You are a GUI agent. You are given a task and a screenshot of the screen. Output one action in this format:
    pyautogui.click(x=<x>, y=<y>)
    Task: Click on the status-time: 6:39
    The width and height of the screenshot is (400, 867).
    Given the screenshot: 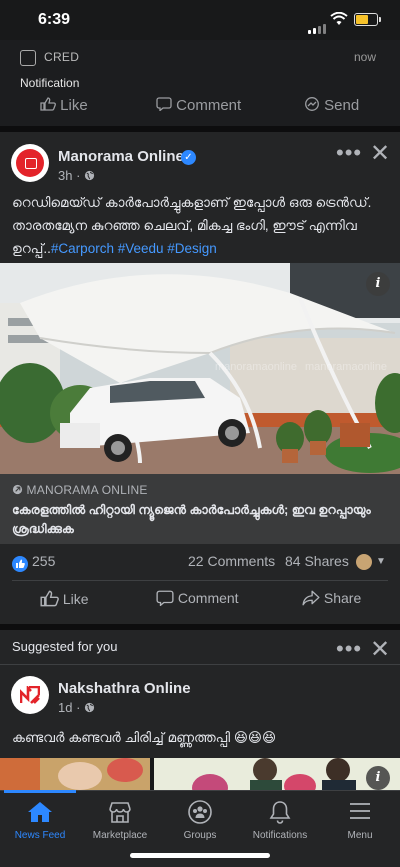 What is the action you would take?
    pyautogui.click(x=54, y=19)
    